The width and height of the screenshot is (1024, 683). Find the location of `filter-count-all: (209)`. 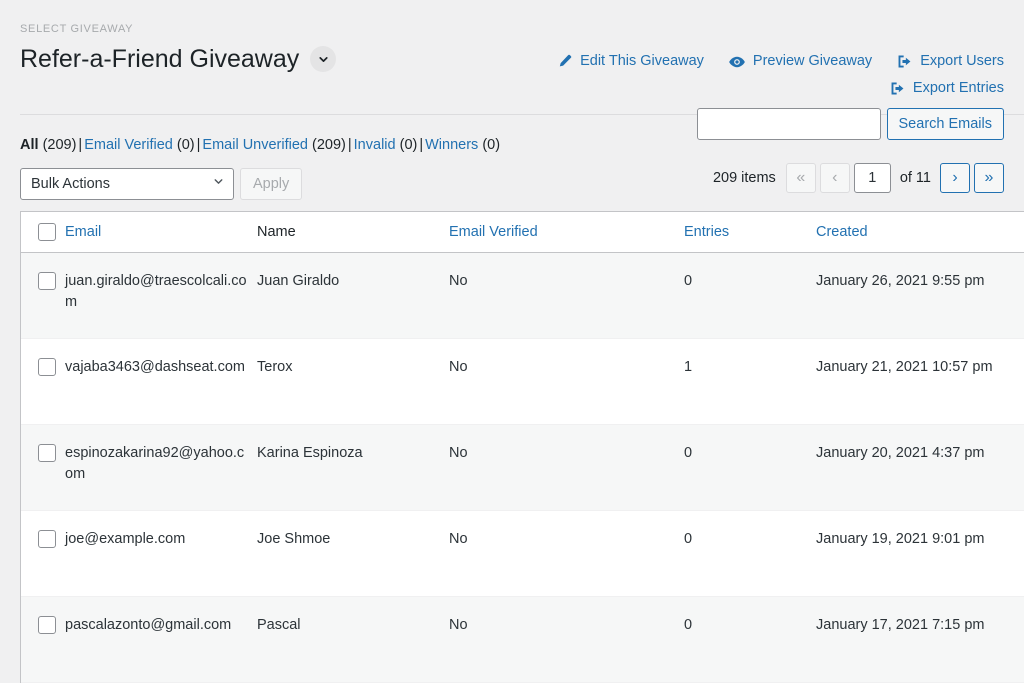

filter-count-all: (209) is located at coordinates (59, 145).